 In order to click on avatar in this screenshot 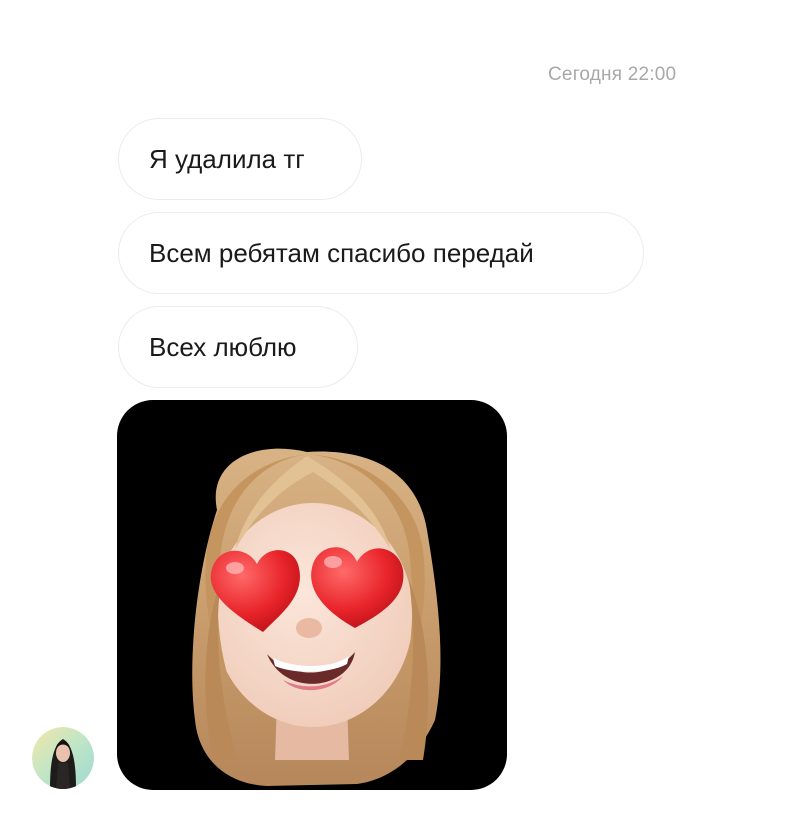, I will do `click(63, 758)`.